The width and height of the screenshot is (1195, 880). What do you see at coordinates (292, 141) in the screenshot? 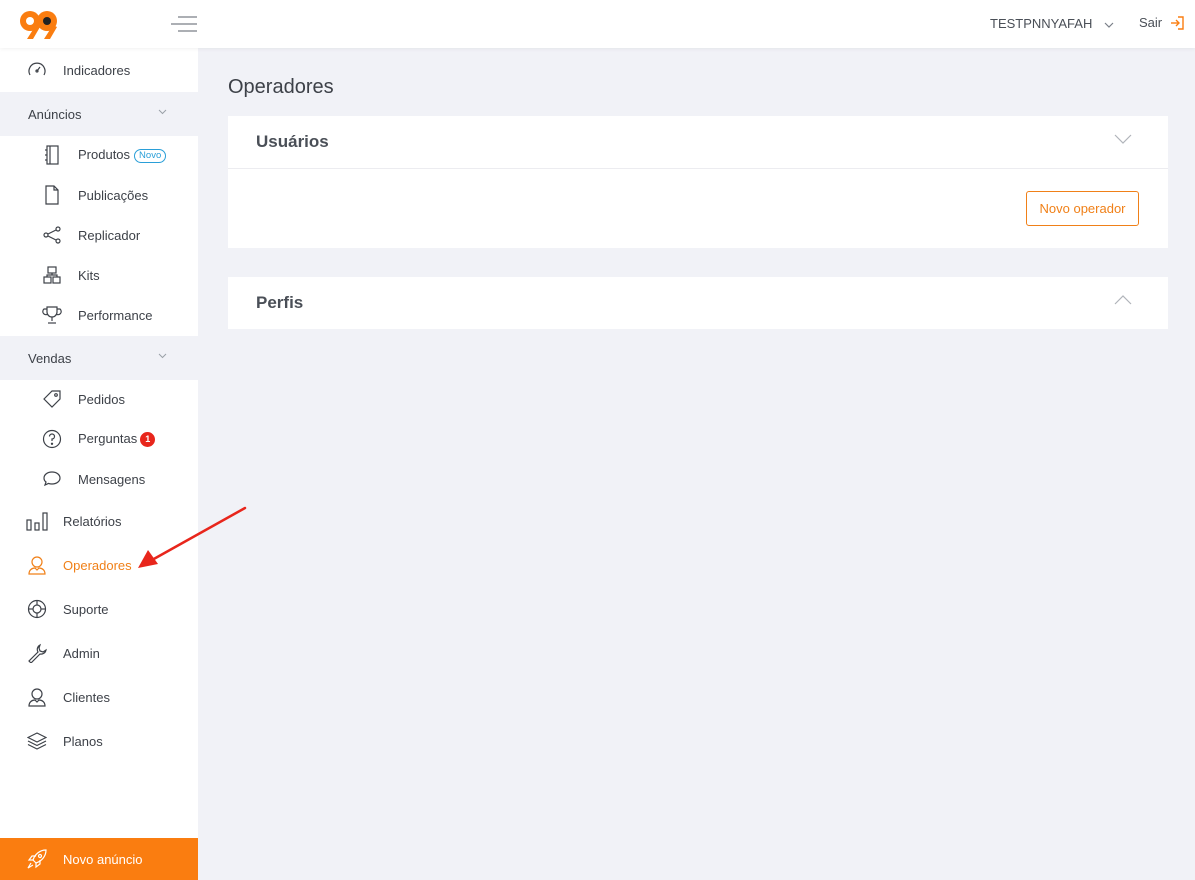
I see `card-title: Usuários` at bounding box center [292, 141].